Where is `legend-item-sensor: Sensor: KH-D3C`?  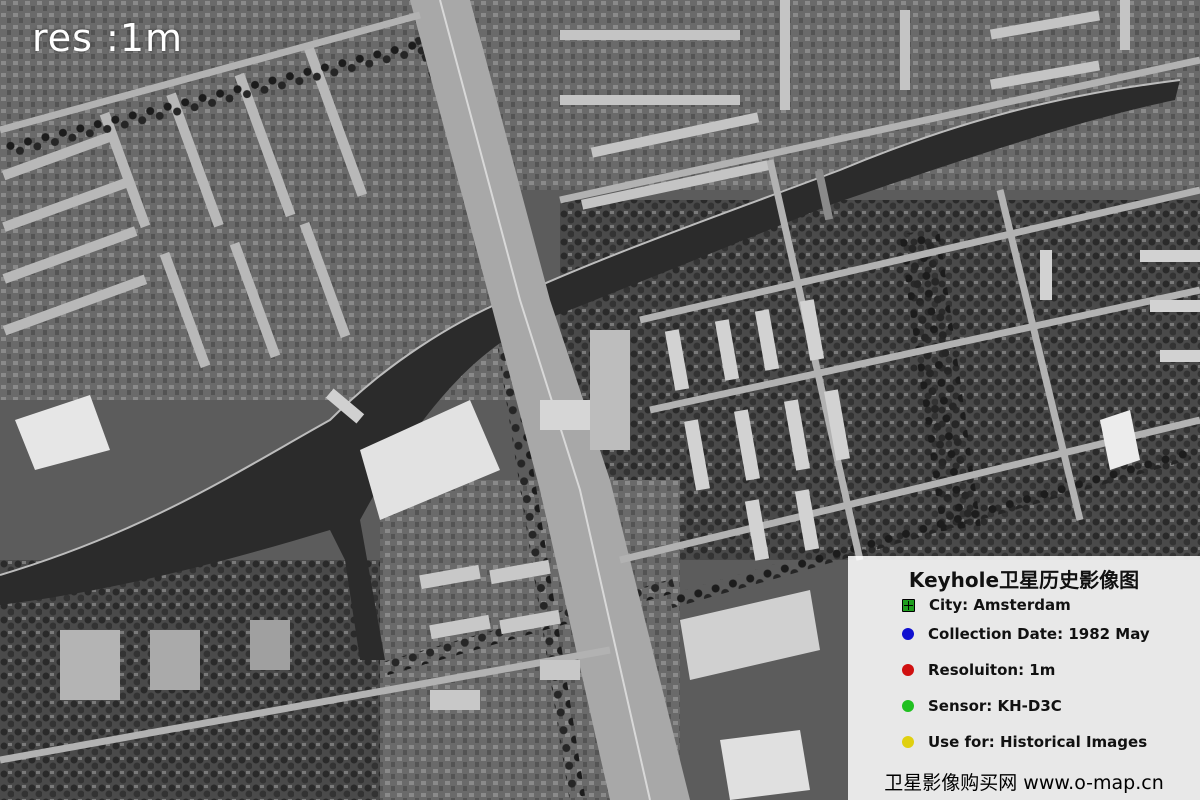 legend-item-sensor: Sensor: KH-D3C is located at coordinates (982, 706).